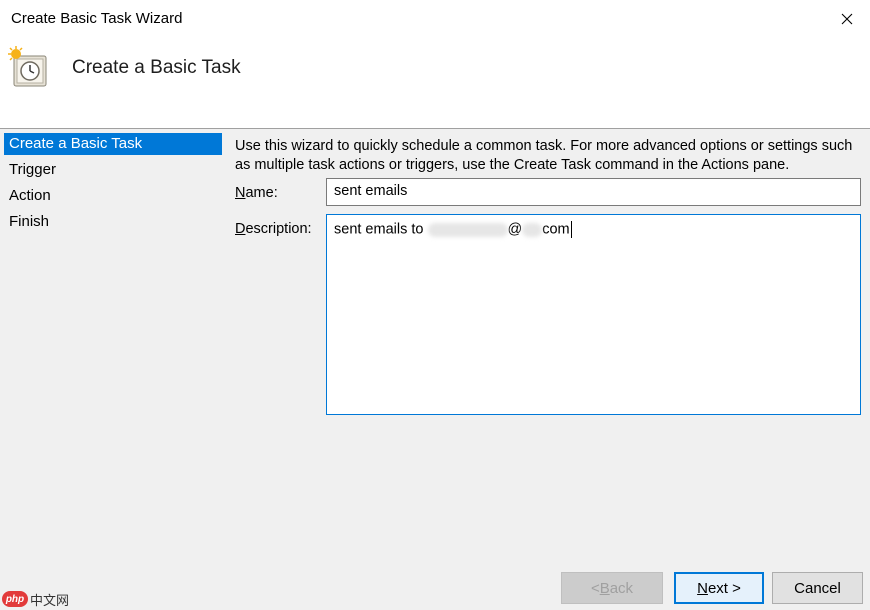  I want to click on close-button, so click(847, 19).